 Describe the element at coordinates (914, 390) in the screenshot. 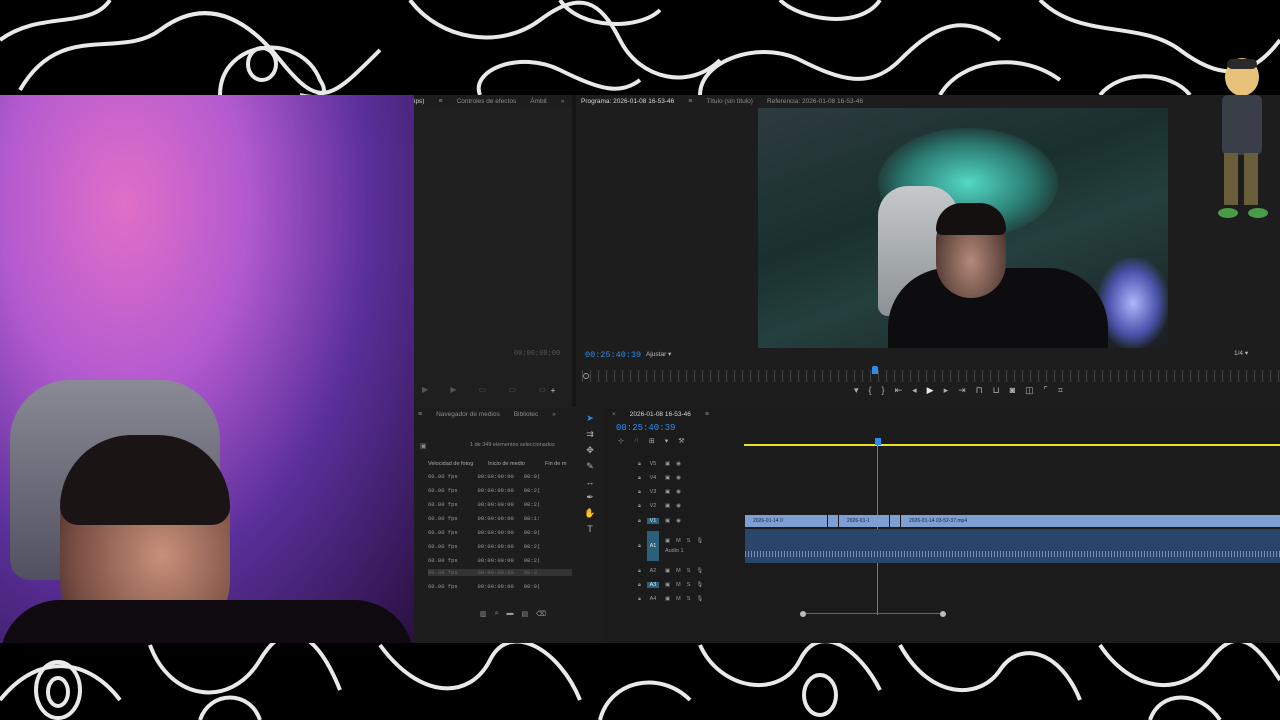

I see `step-back-icon: ◂` at that location.